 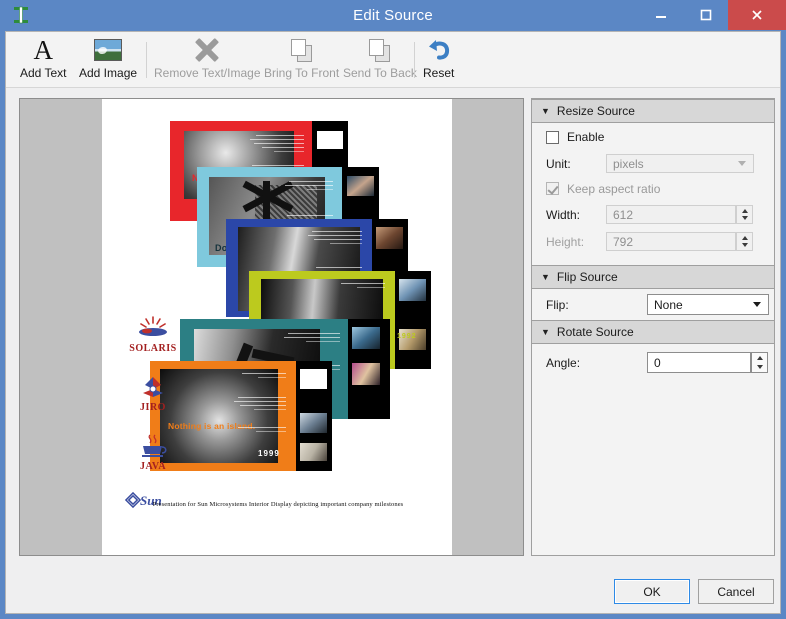 I want to click on undo-arrow-icon, so click(x=439, y=50).